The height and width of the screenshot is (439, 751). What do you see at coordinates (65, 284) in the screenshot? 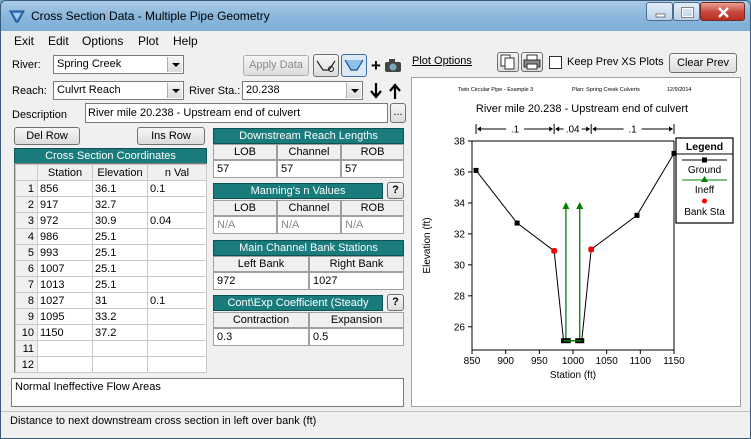
I see `station-cell: 1013` at bounding box center [65, 284].